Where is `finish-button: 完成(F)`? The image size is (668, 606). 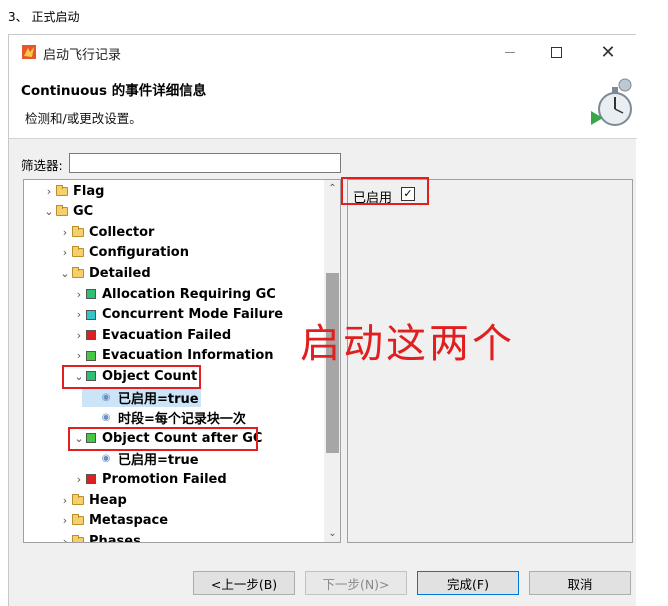
finish-button: 完成(F) is located at coordinates (468, 583).